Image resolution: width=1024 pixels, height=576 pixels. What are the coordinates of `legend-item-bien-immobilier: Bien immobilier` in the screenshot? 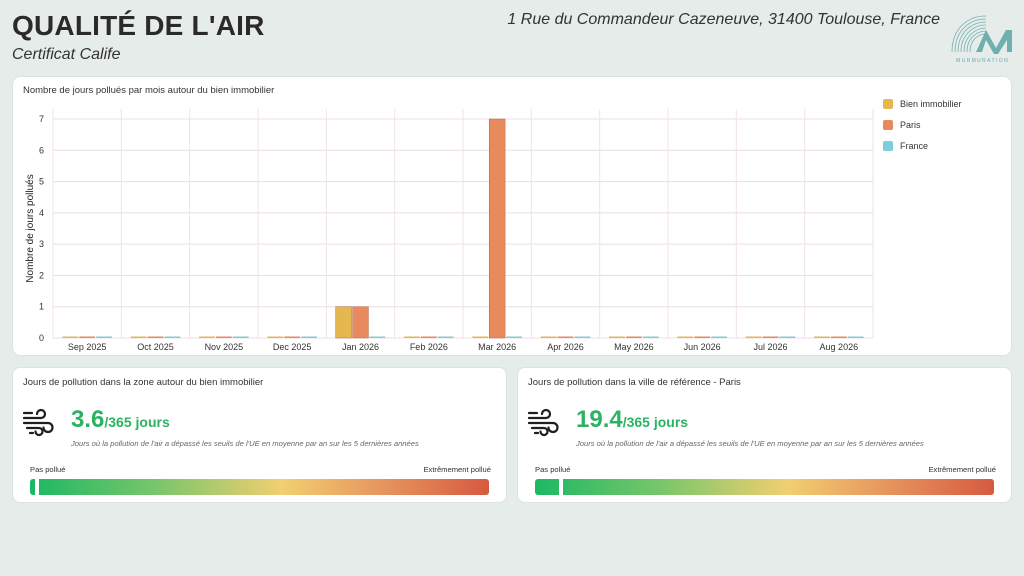 It's located at (922, 103).